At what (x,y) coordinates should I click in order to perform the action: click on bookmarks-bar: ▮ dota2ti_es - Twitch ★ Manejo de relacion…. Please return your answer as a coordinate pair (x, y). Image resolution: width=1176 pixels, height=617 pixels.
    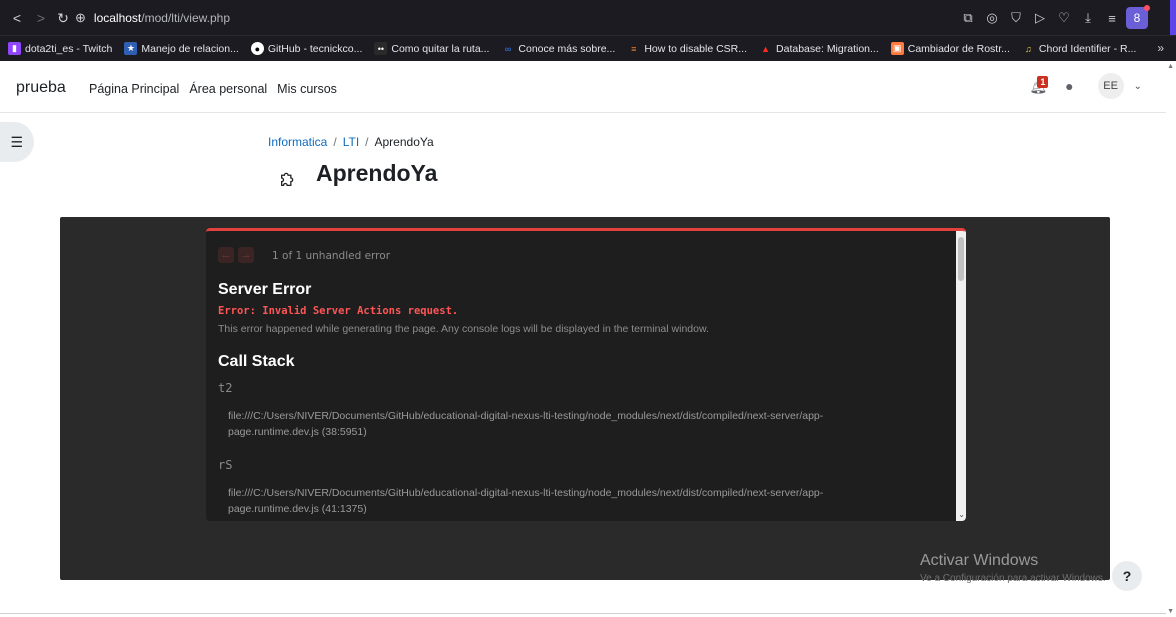
    Looking at the image, I should click on (588, 48).